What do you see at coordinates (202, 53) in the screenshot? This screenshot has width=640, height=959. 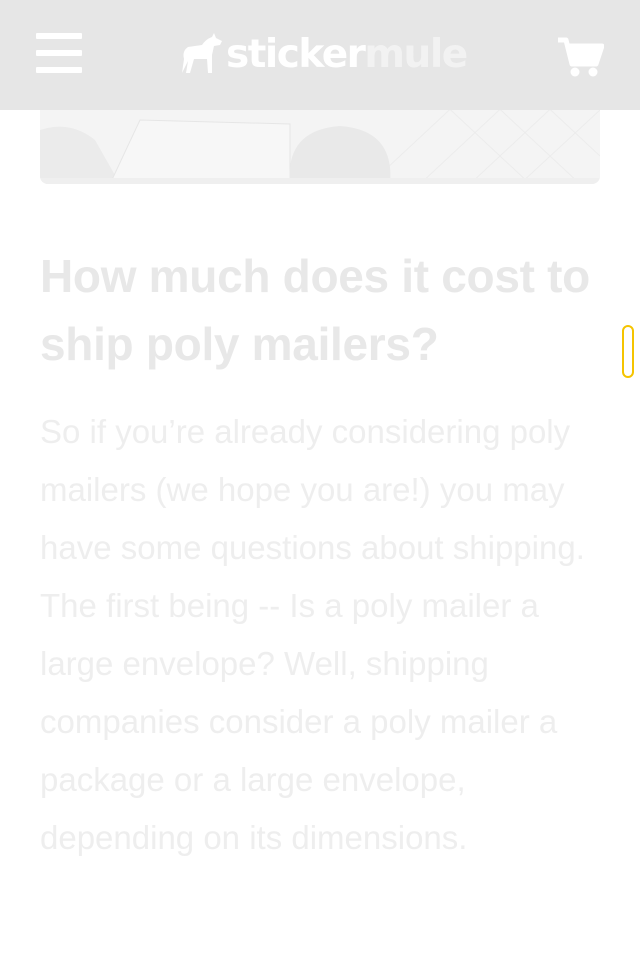 I see `mule-logo-icon` at bounding box center [202, 53].